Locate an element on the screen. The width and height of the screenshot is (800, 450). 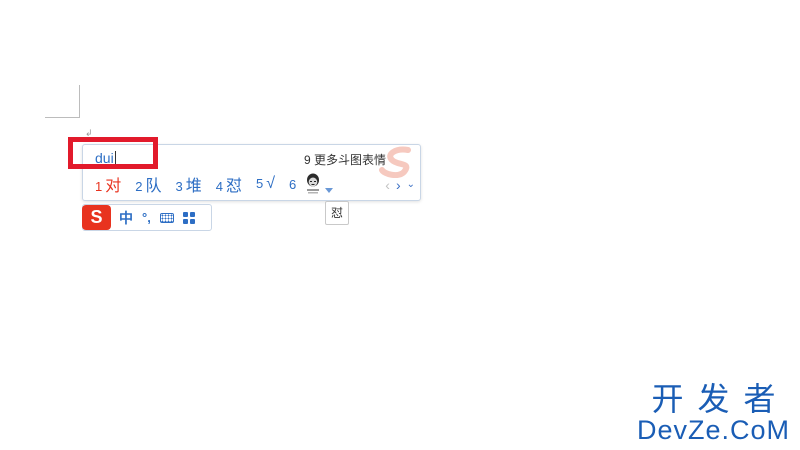
candidate-4: 4 怼 is located at coordinates (229, 184).